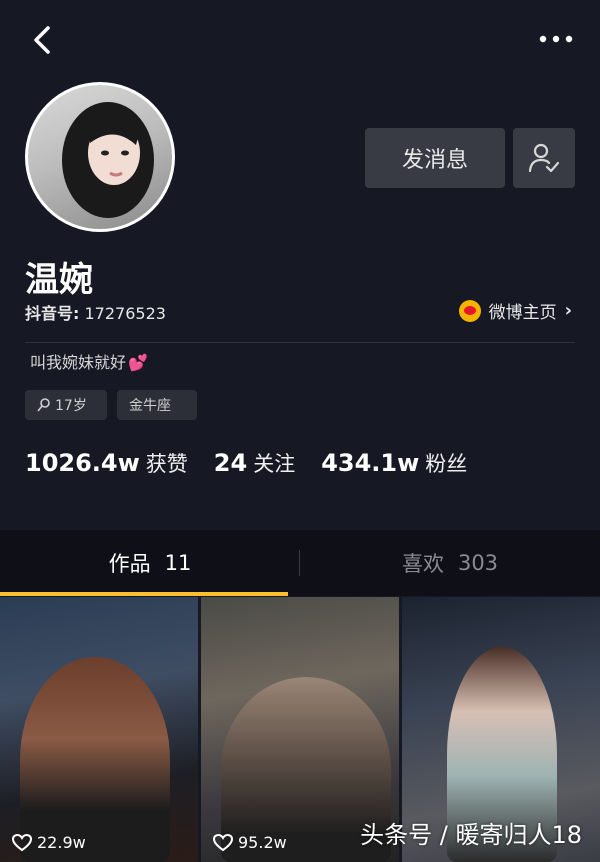  I want to click on divider, so click(300, 342).